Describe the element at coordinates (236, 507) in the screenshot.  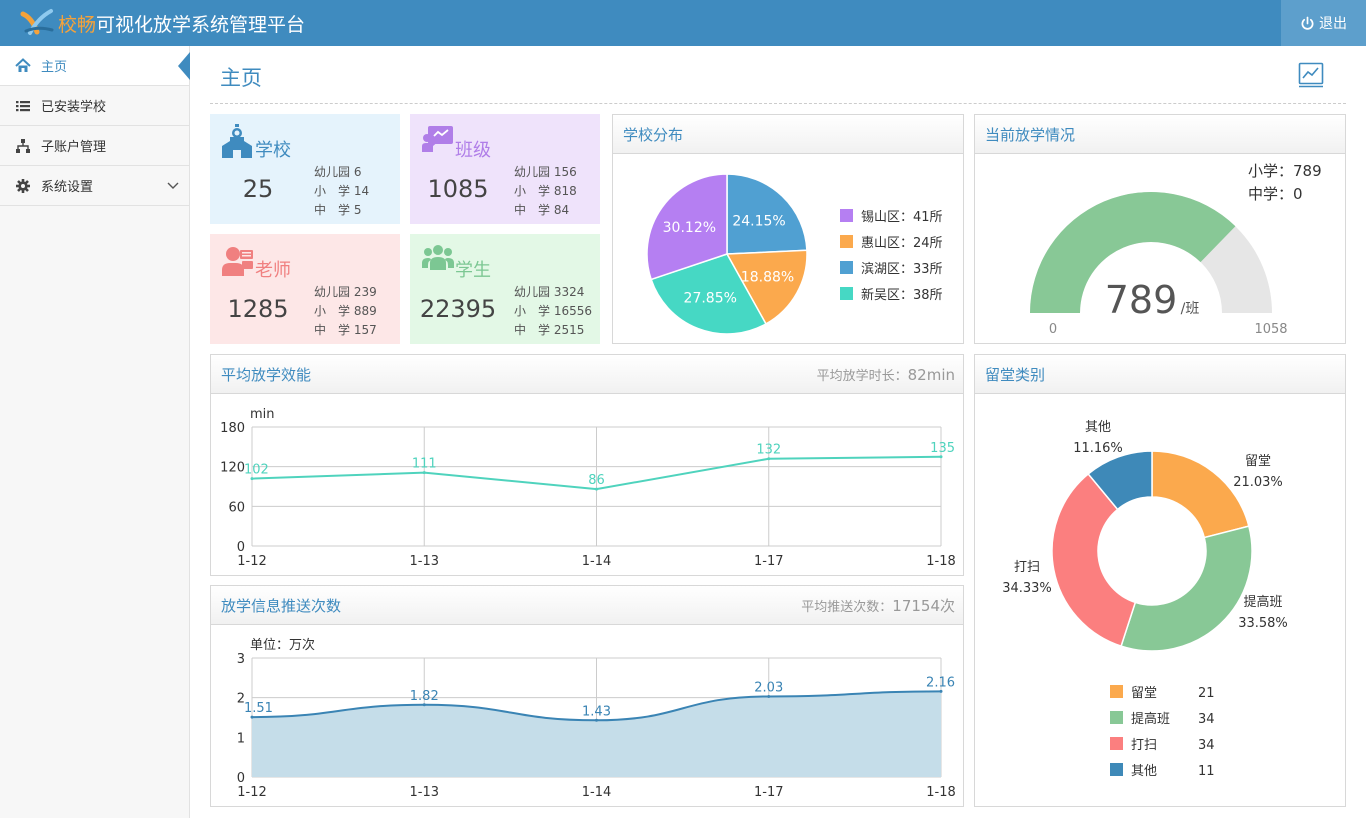
I see `y-tick-label: 60` at that location.